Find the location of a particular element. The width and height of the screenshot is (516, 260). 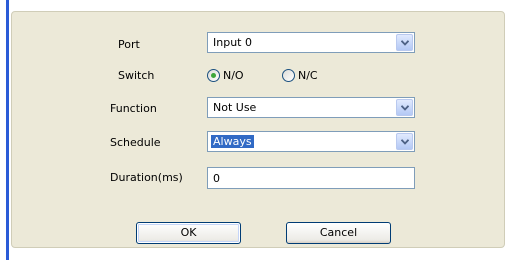

function-value: Not Use is located at coordinates (235, 107).